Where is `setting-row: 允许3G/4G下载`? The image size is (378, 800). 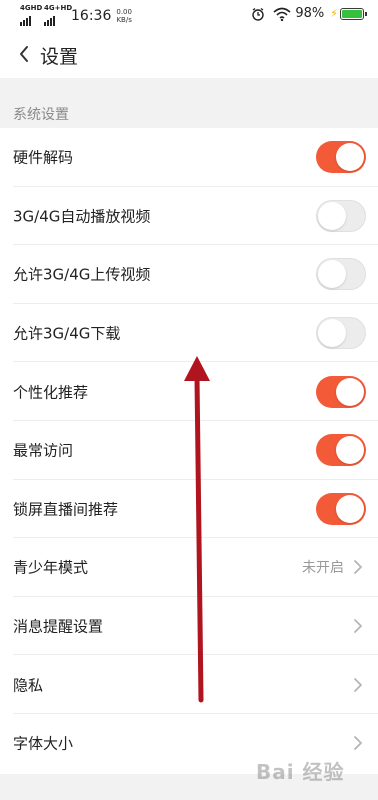 setting-row: 允许3G/4G下载 is located at coordinates (189, 333).